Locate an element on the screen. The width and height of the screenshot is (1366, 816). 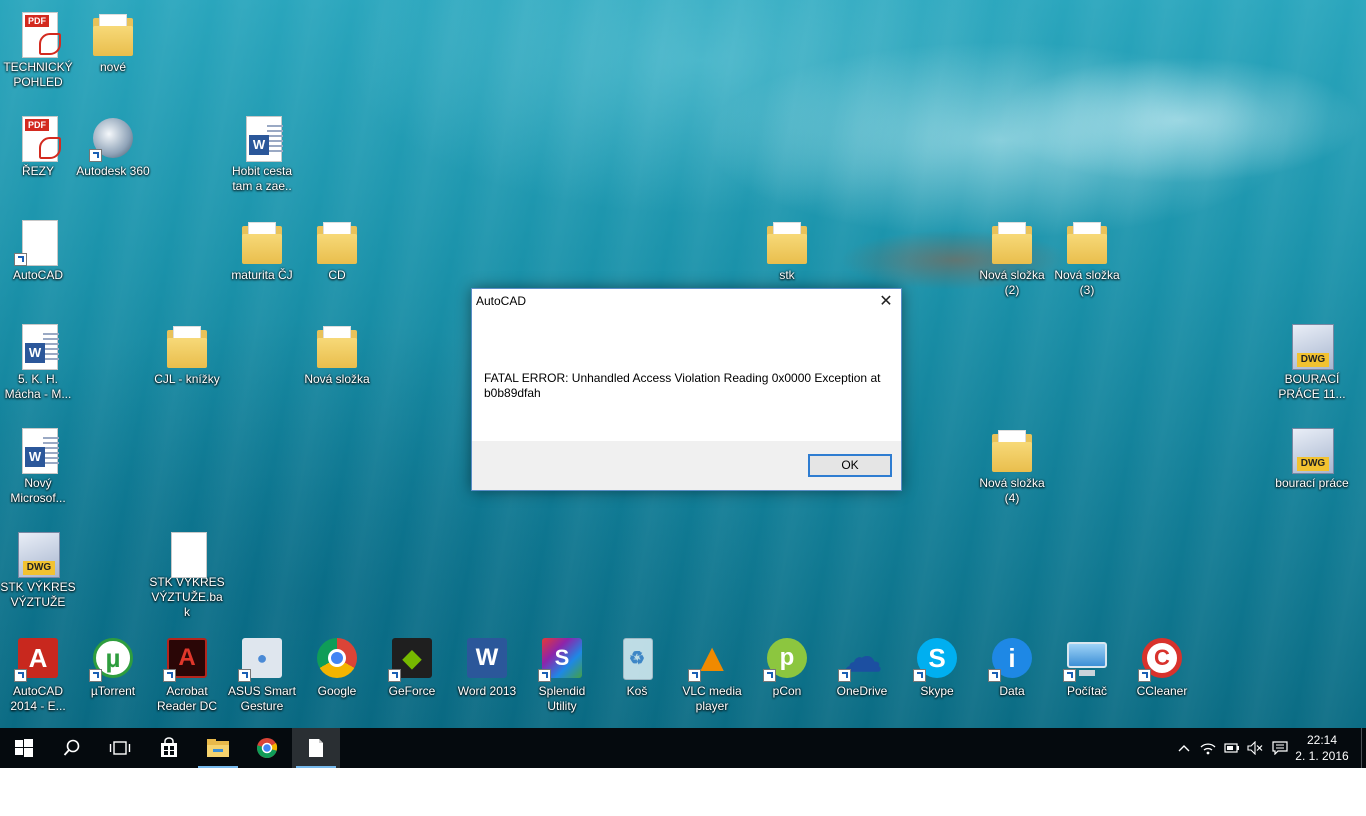
desktop-icon-hobit: W Hobit cesta tam a zae.. is located at coordinates (262, 156).